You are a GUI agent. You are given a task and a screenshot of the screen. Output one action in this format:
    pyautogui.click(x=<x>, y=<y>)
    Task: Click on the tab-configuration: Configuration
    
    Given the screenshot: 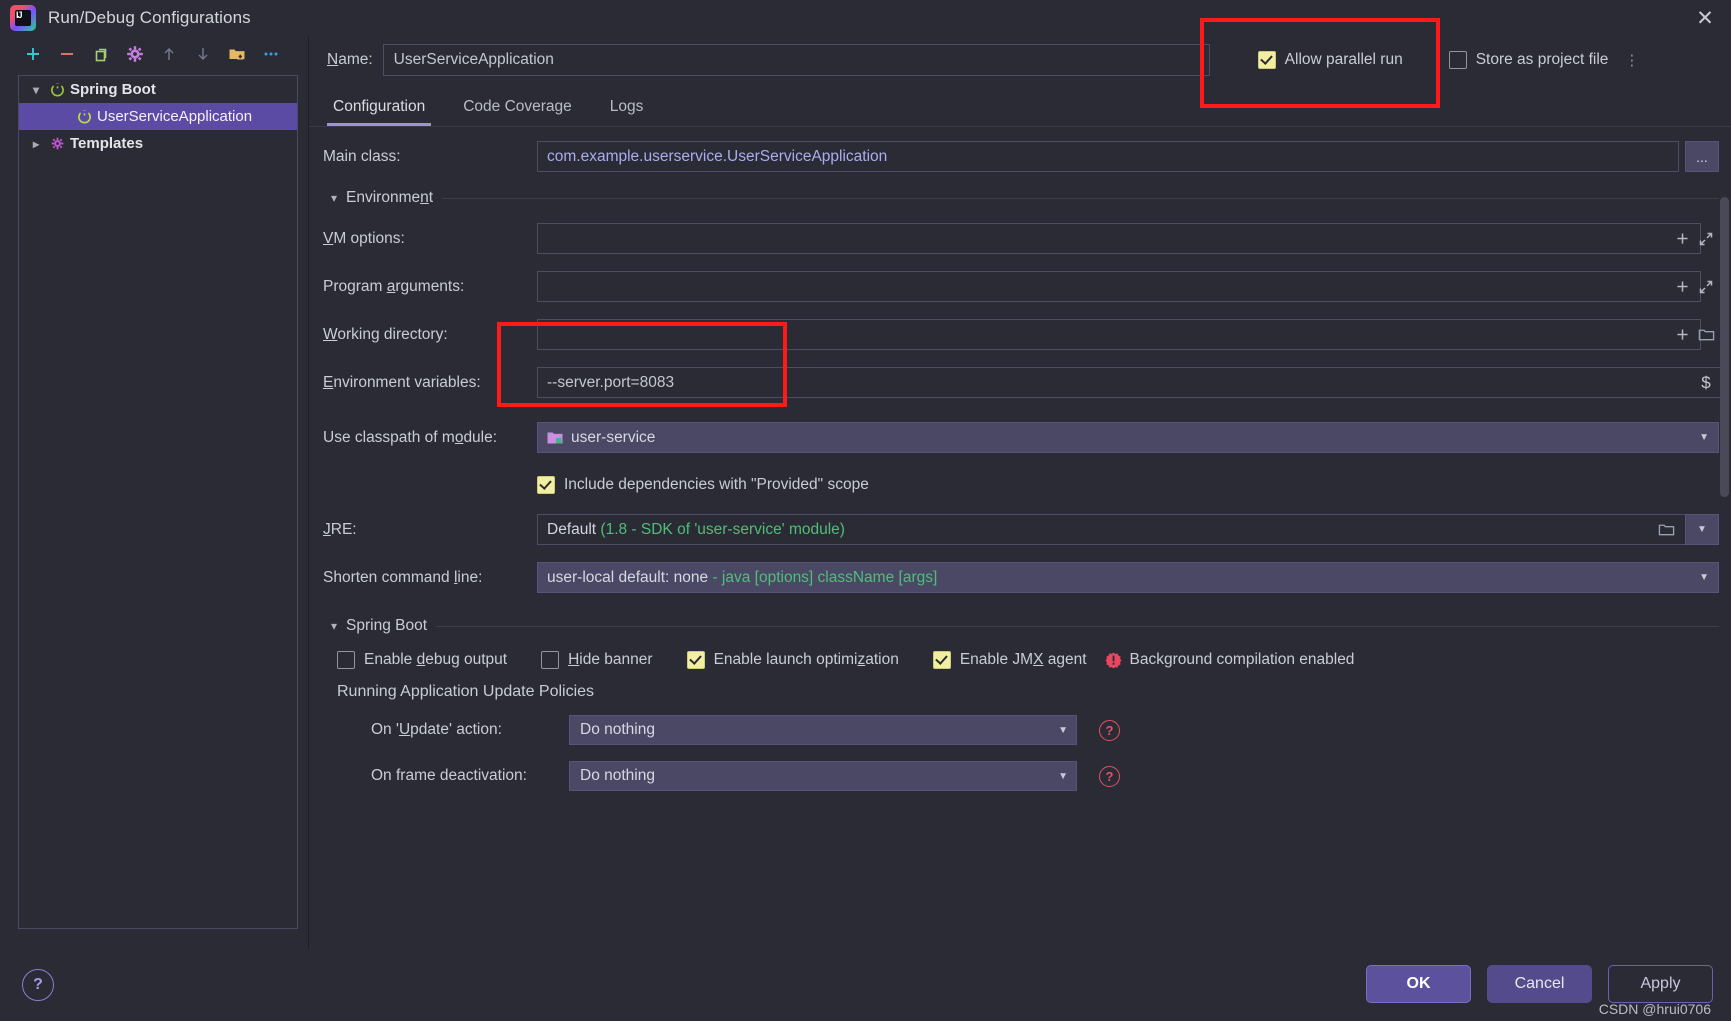 What is the action you would take?
    pyautogui.click(x=379, y=112)
    